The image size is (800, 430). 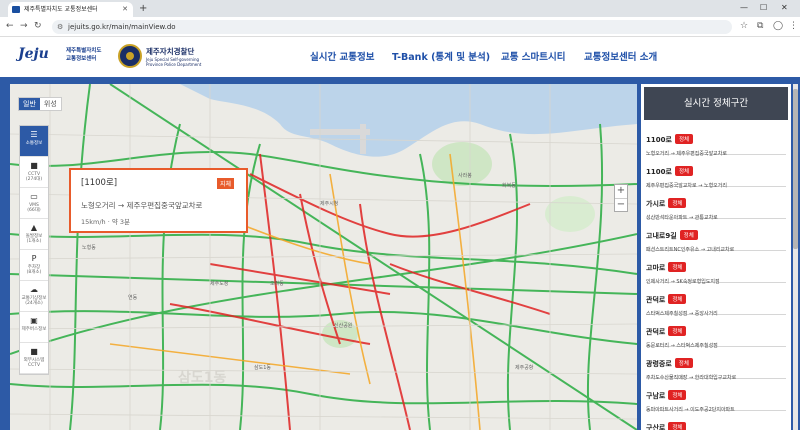 I want to click on layer-external-cctv: ■ 외부시스템 CCTV, so click(x=34, y=358).